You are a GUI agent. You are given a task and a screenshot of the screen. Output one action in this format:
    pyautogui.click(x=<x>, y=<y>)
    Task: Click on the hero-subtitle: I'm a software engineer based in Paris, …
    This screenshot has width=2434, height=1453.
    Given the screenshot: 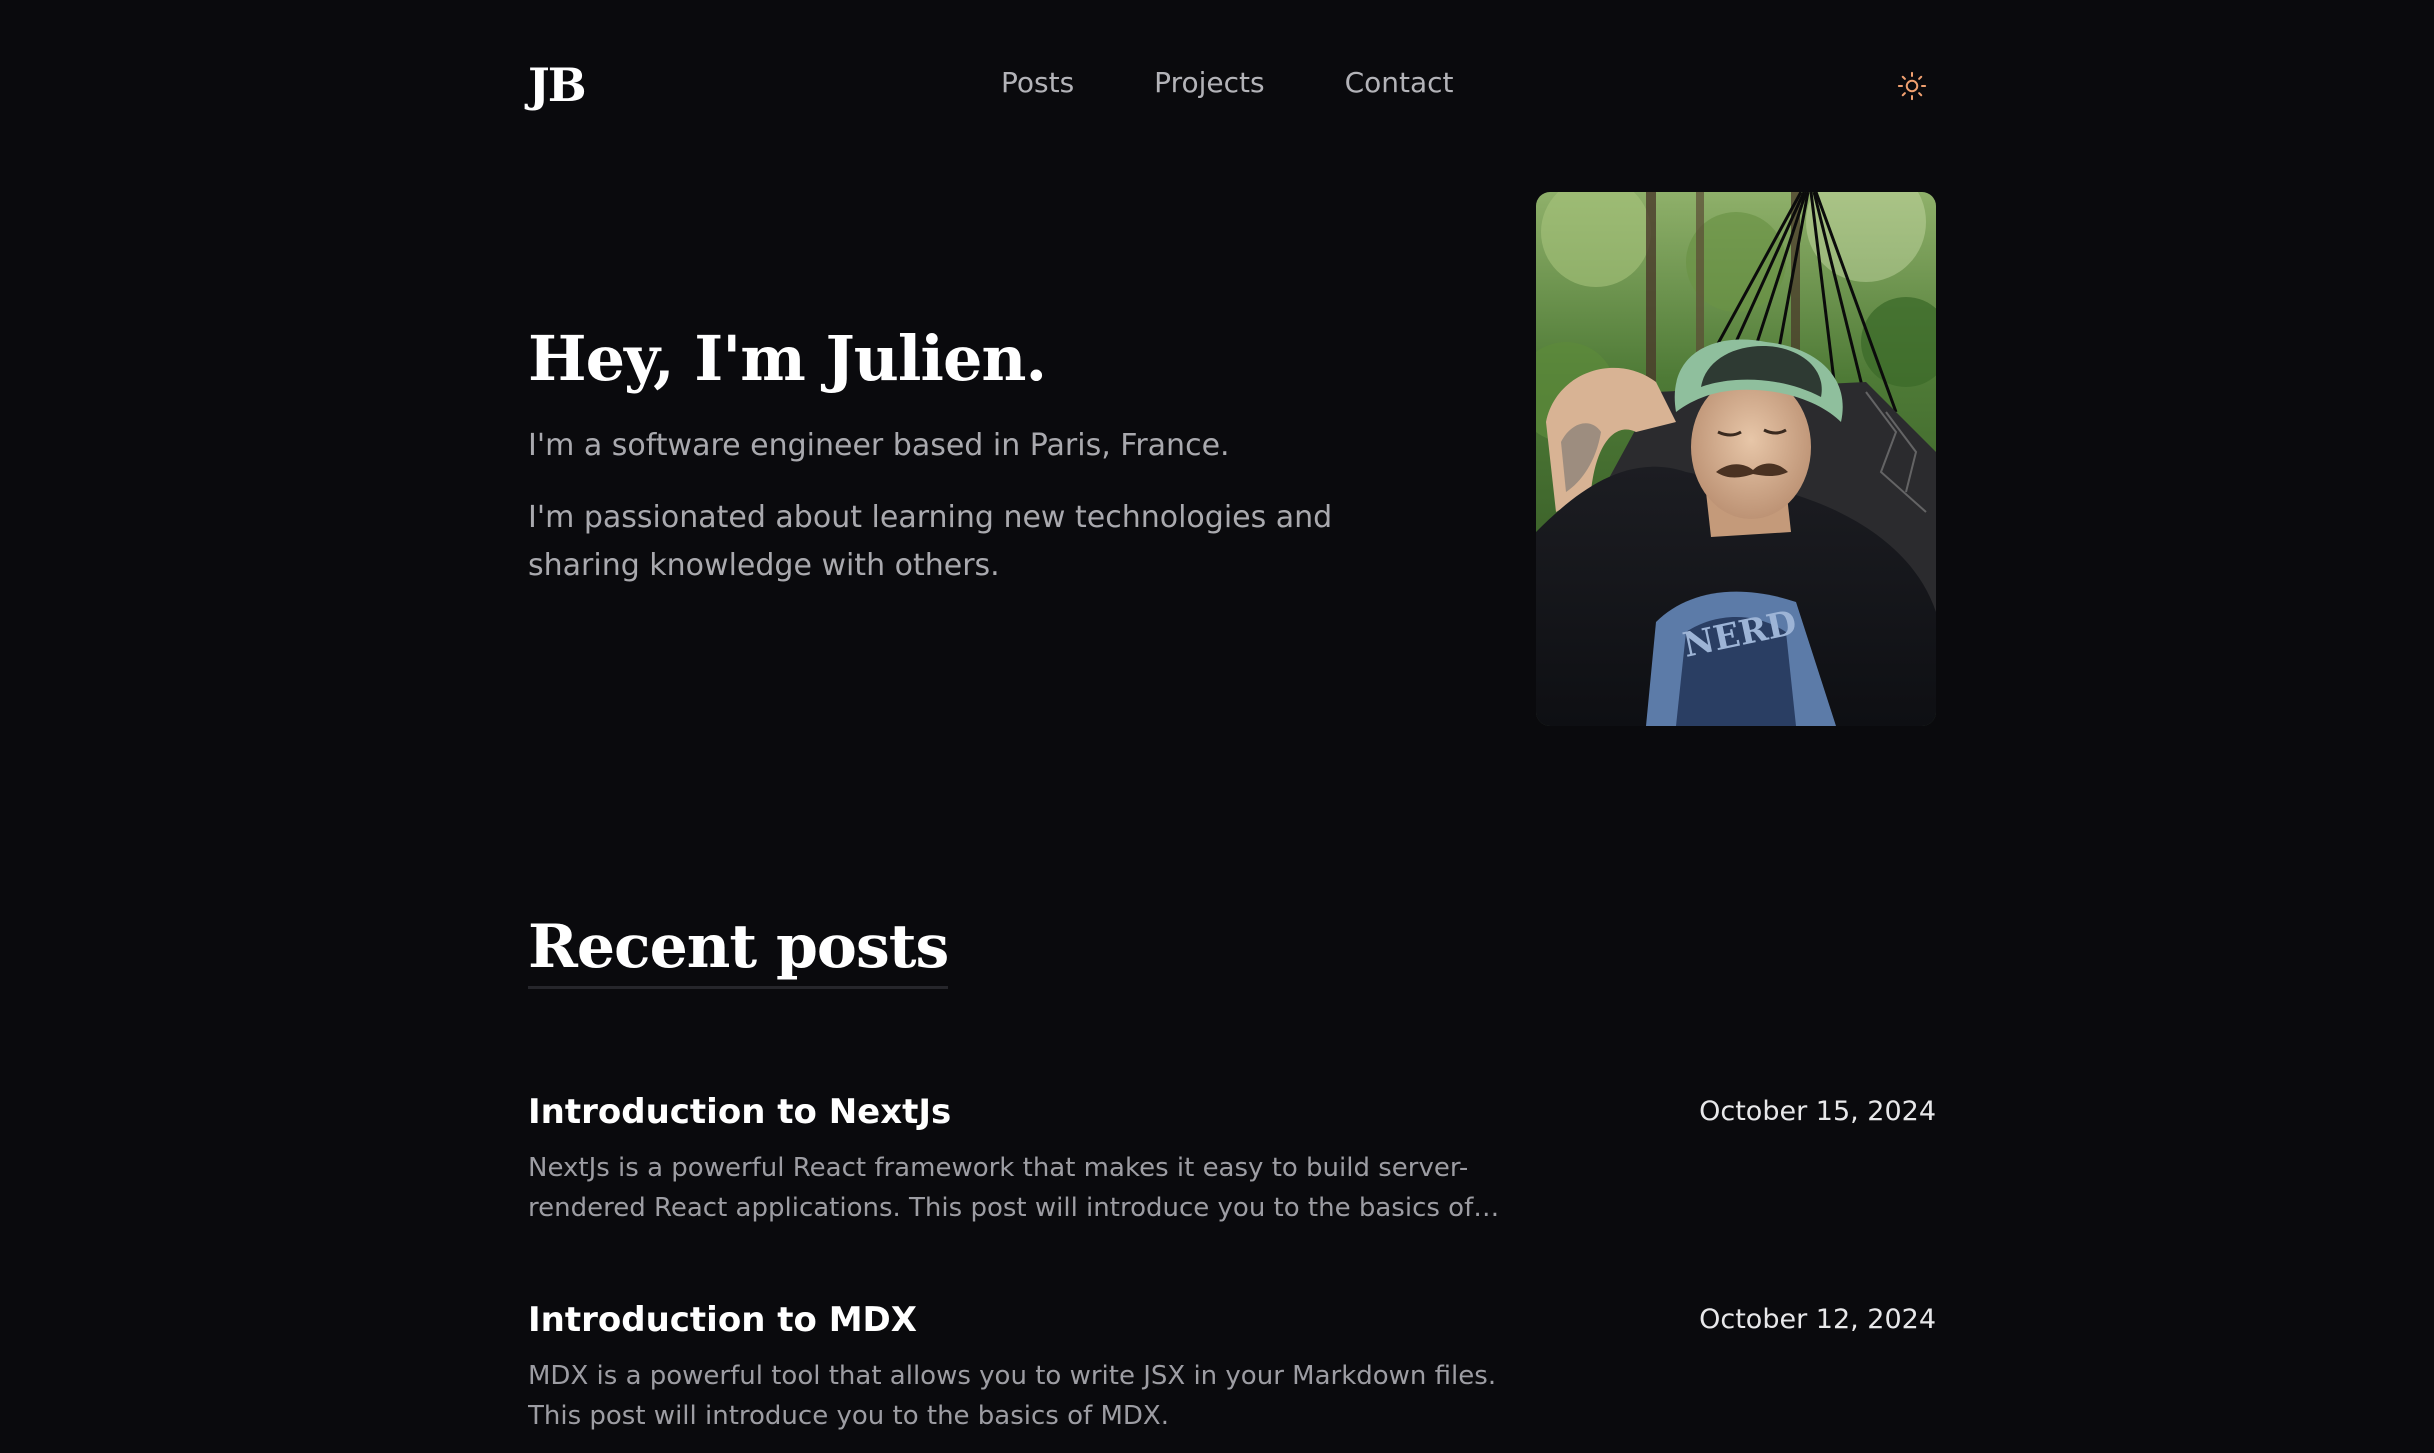 What is the action you would take?
    pyautogui.click(x=879, y=445)
    